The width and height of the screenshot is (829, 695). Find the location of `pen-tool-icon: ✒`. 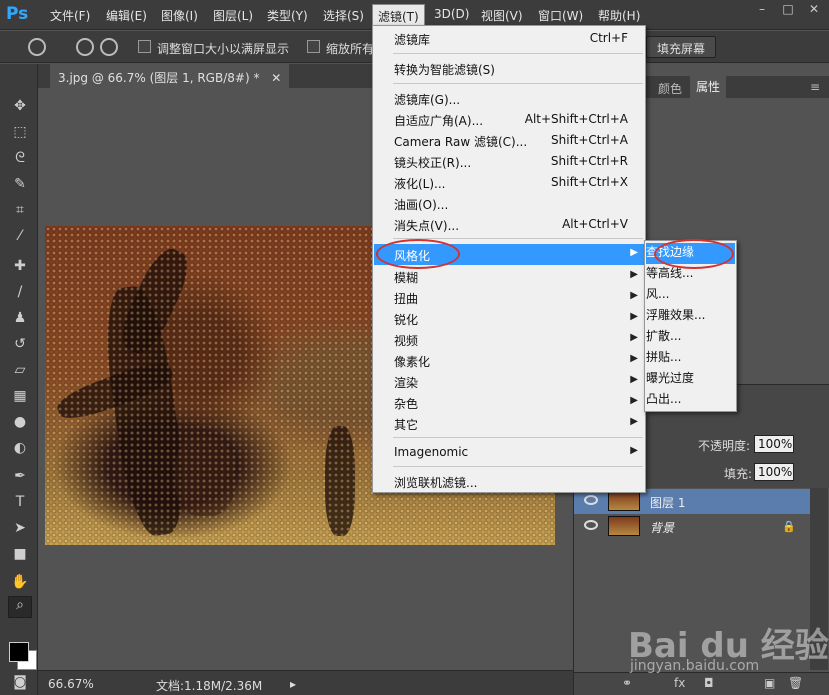

pen-tool-icon: ✒ is located at coordinates (20, 476).